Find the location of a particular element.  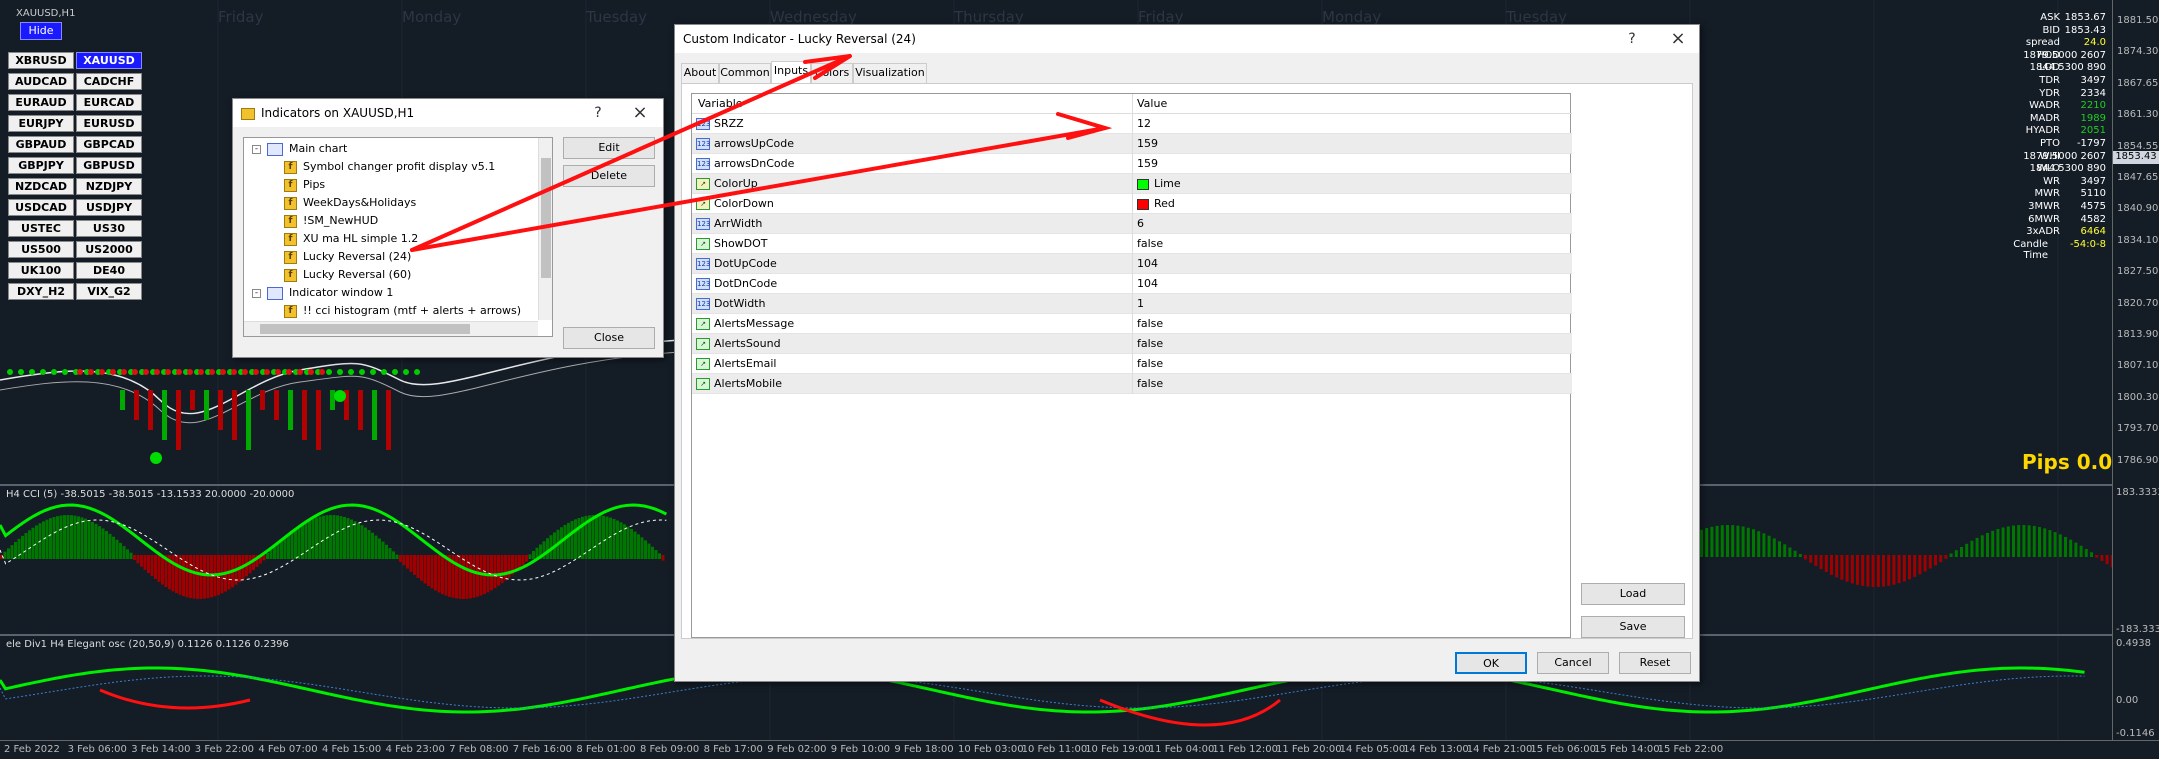

symbol-button-audcad: AUDCAD is located at coordinates (41, 81).